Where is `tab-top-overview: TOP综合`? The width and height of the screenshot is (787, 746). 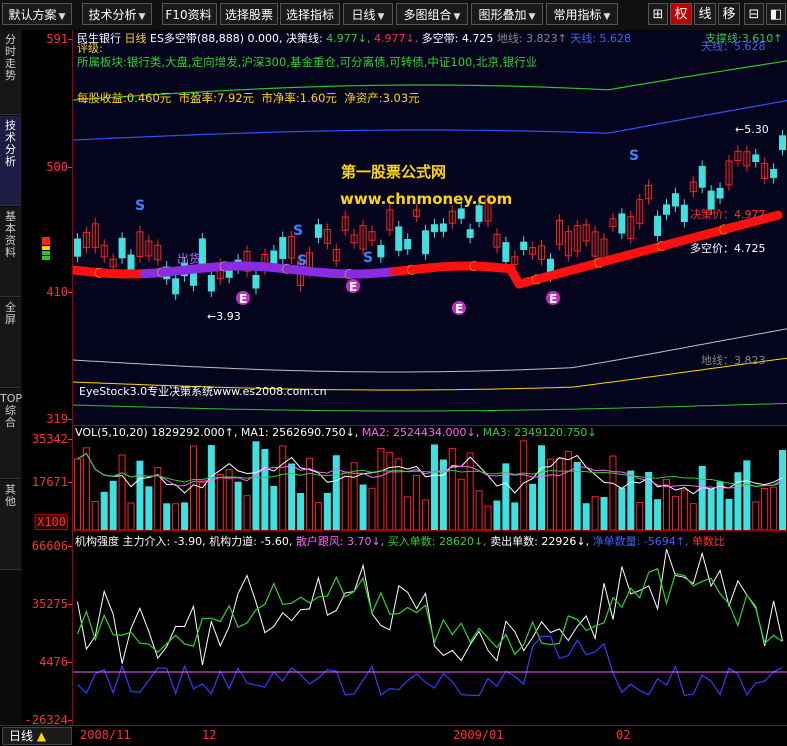 tab-top-overview: TOP综合 is located at coordinates (10, 434).